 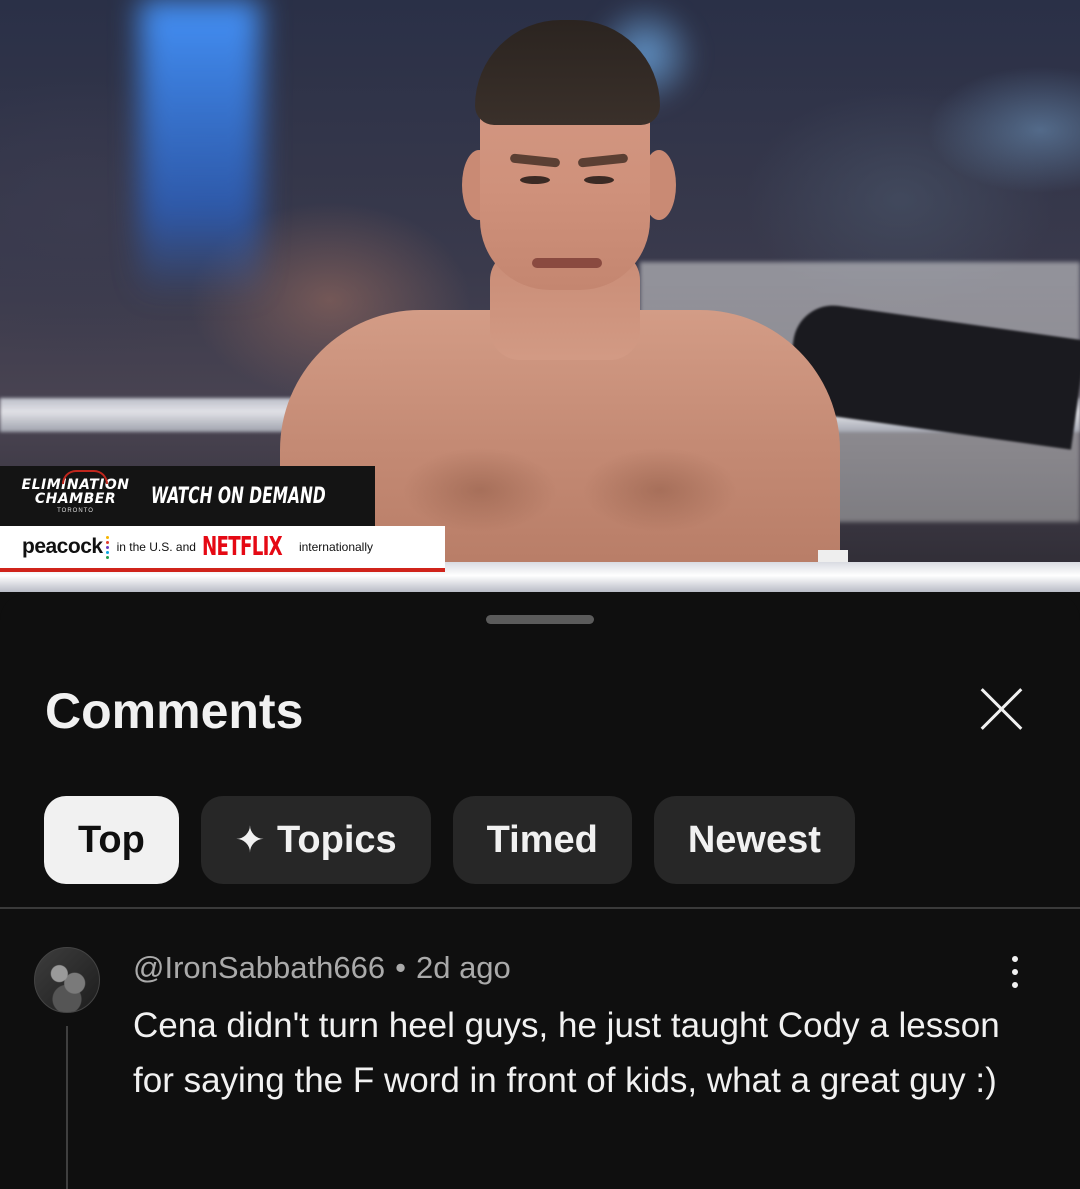 I want to click on promo-headline: WATCH ON DEMAND, so click(x=238, y=496).